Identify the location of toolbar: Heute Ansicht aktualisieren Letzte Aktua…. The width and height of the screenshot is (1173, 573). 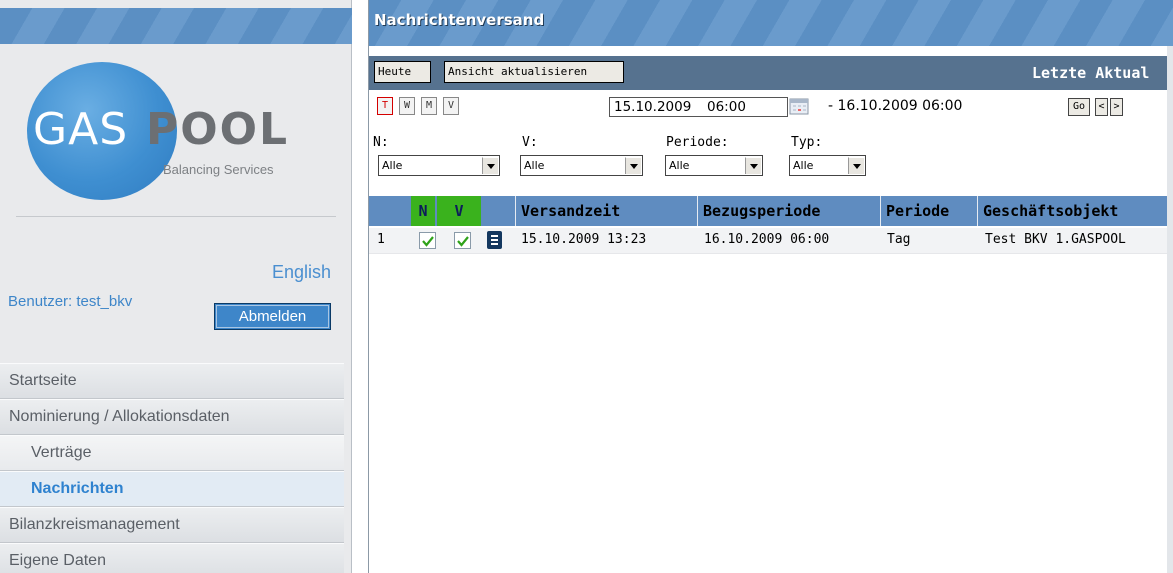
(771, 73).